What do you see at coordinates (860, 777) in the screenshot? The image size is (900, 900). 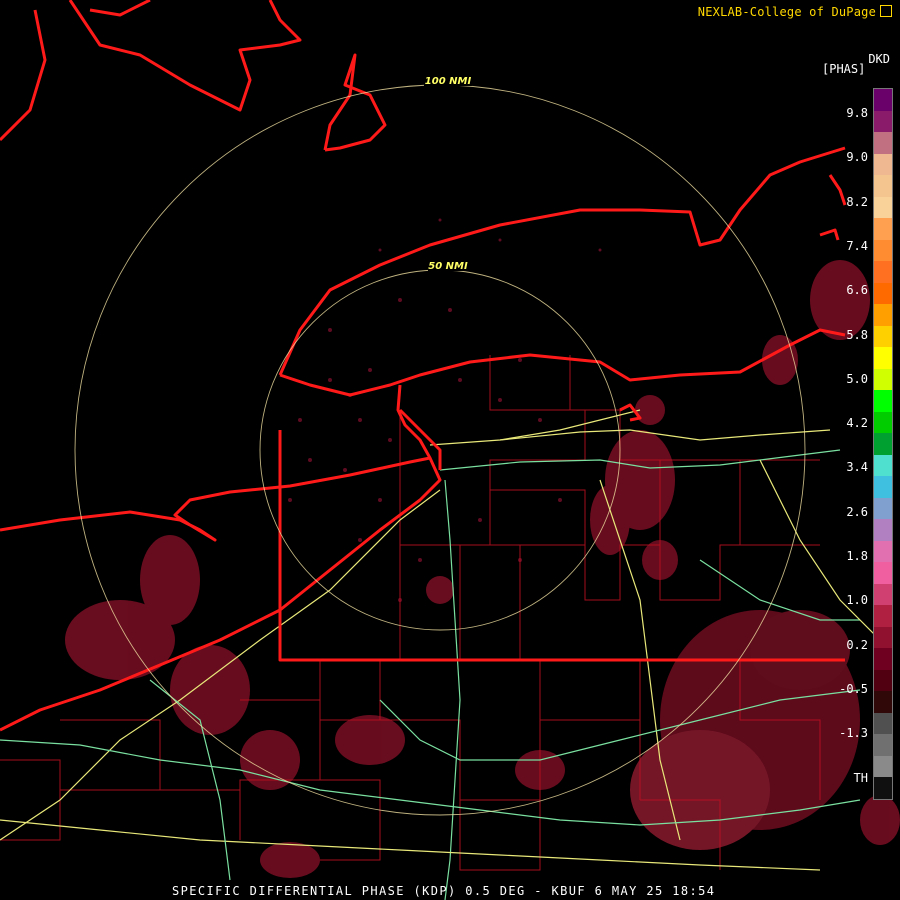 I see `color-scale-tick-label: TH` at bounding box center [860, 777].